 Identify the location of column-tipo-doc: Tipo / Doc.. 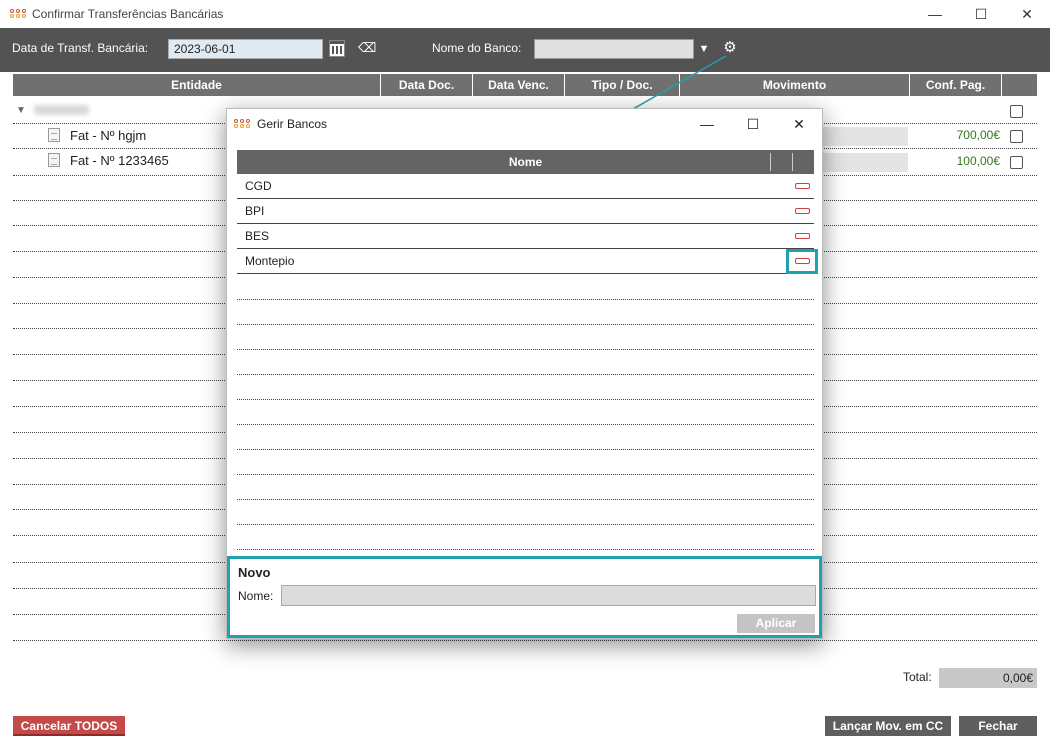
(622, 85).